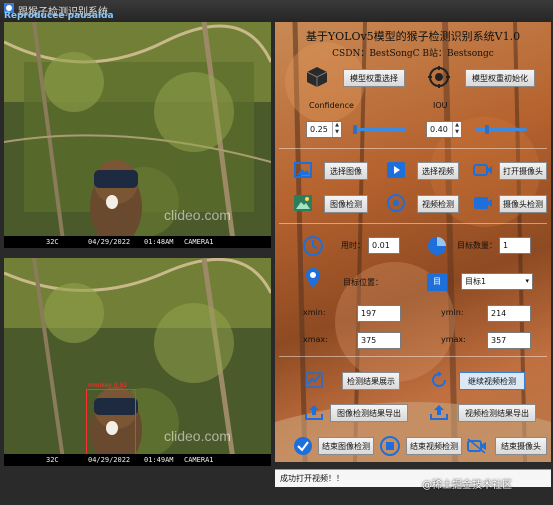 The width and height of the screenshot is (553, 505). I want to click on ymin-field: 214, so click(509, 313).